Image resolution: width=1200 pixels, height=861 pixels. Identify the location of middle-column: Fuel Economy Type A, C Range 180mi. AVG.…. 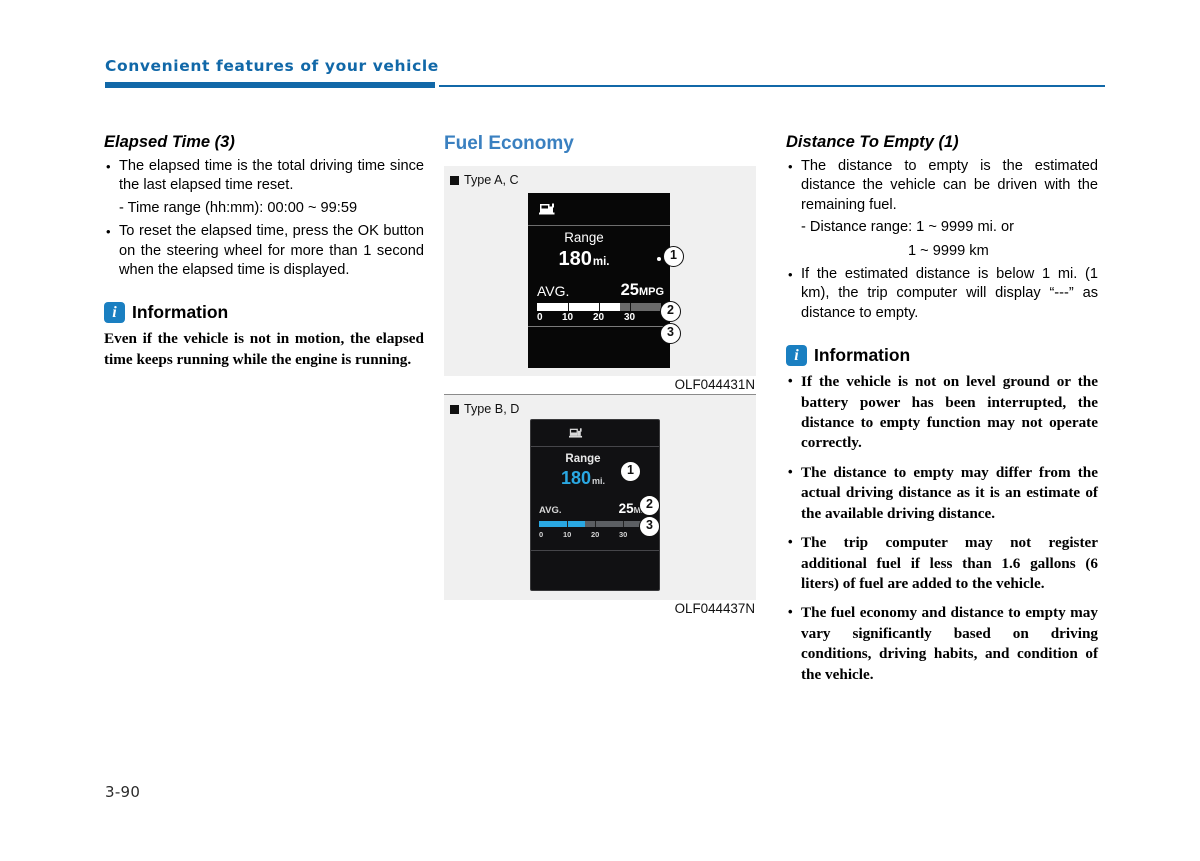
(600, 374).